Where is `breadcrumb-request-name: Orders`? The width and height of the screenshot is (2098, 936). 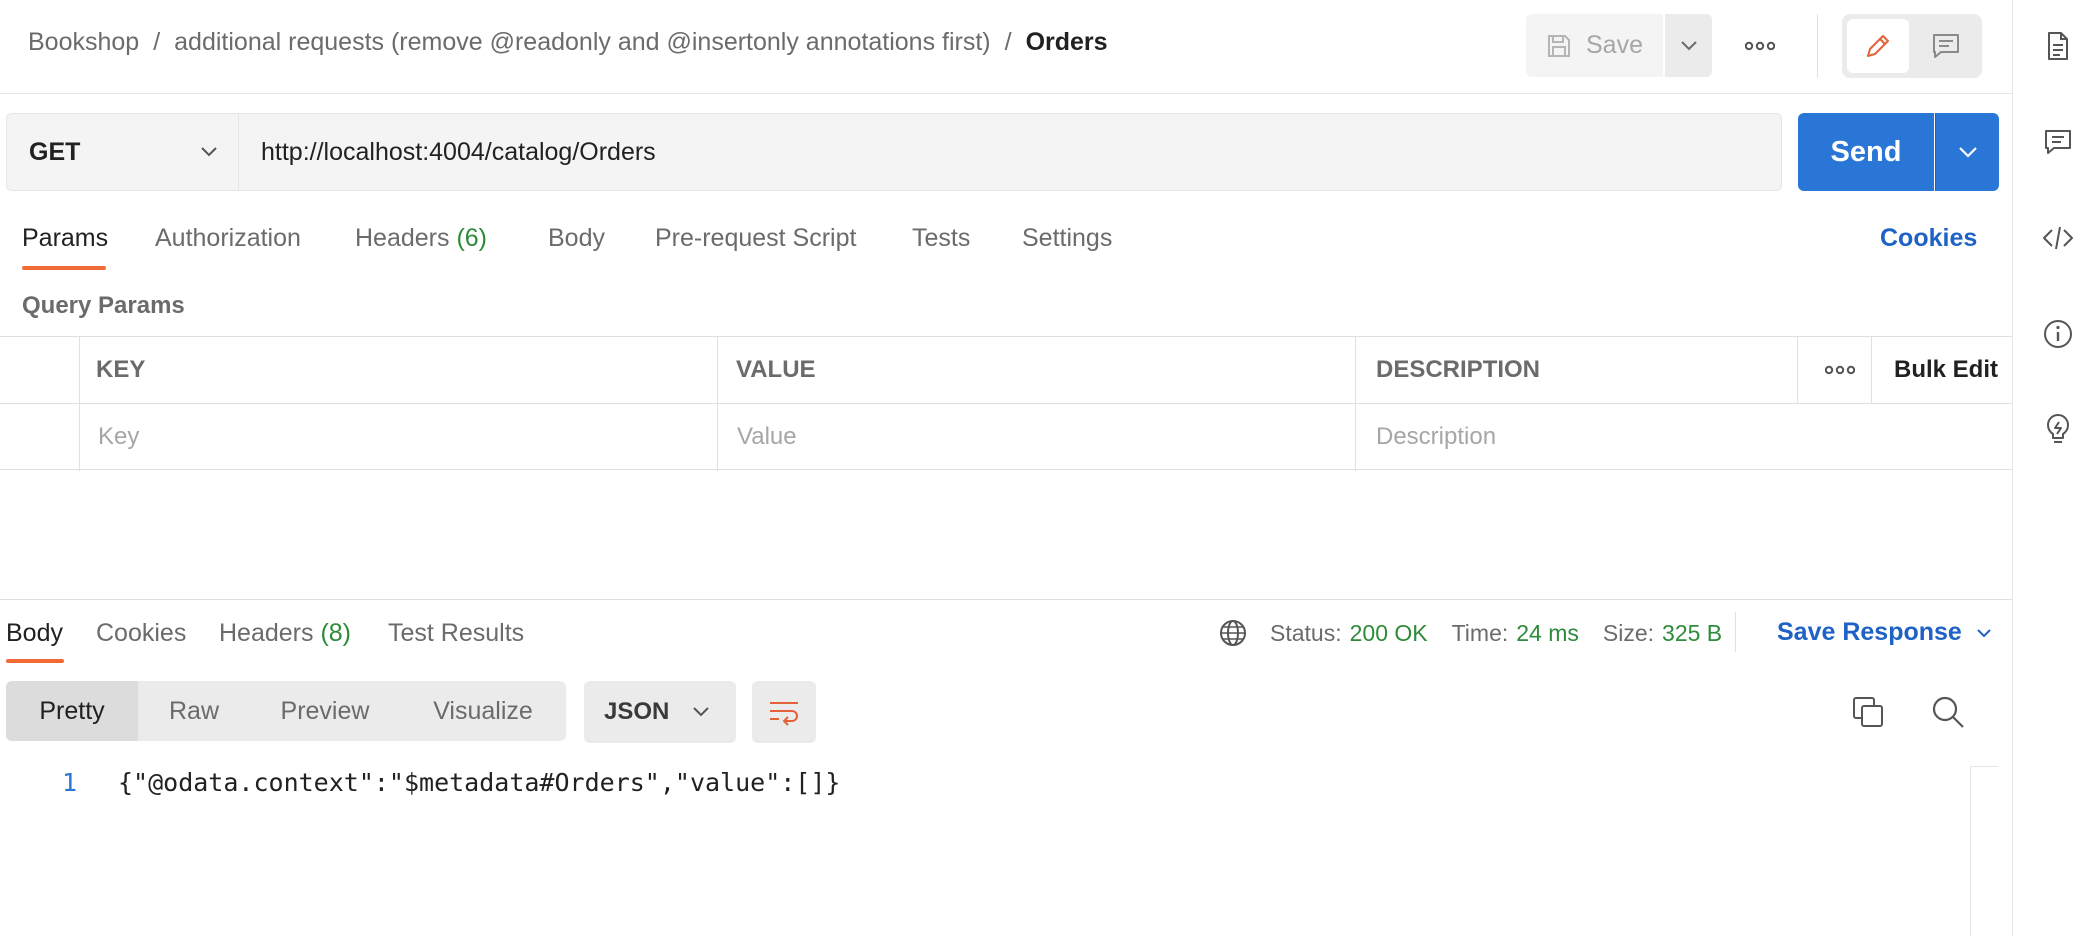
breadcrumb-request-name: Orders is located at coordinates (1067, 42).